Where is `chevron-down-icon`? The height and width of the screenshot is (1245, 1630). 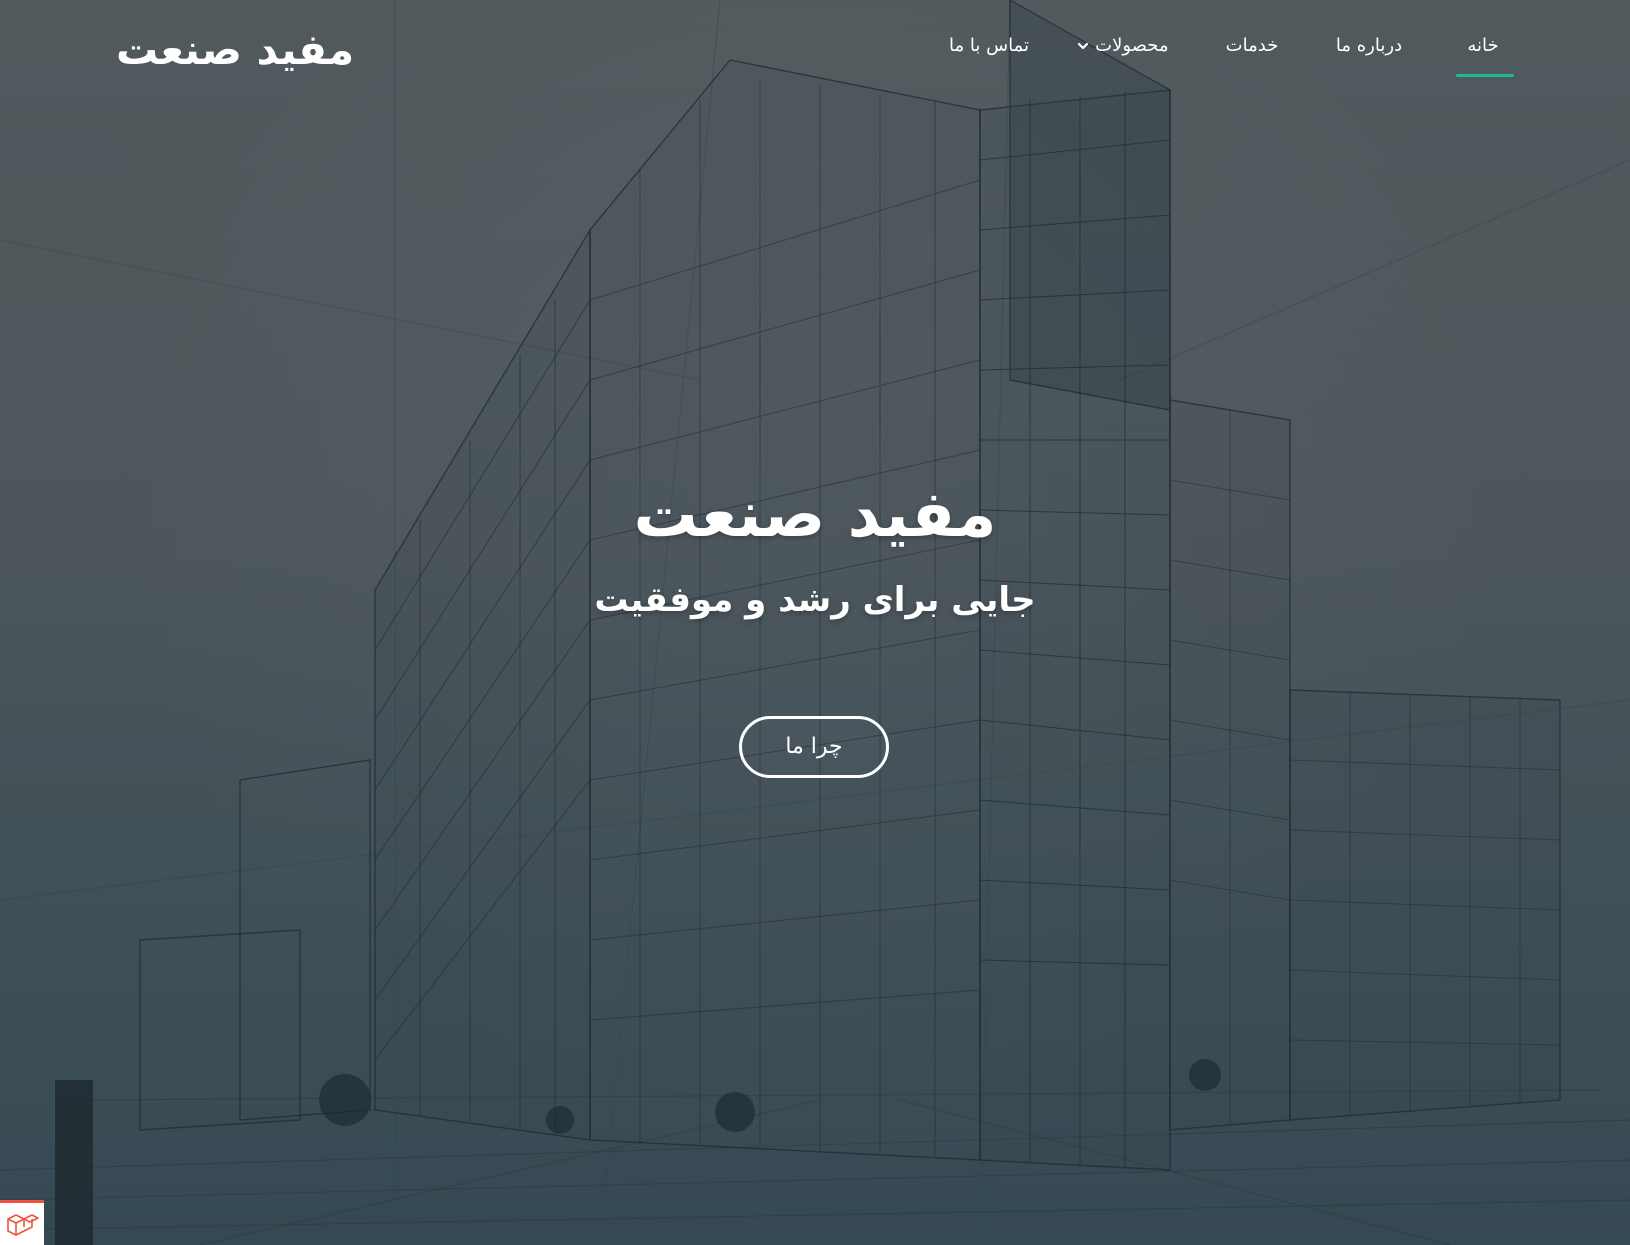
chevron-down-icon is located at coordinates (1083, 46).